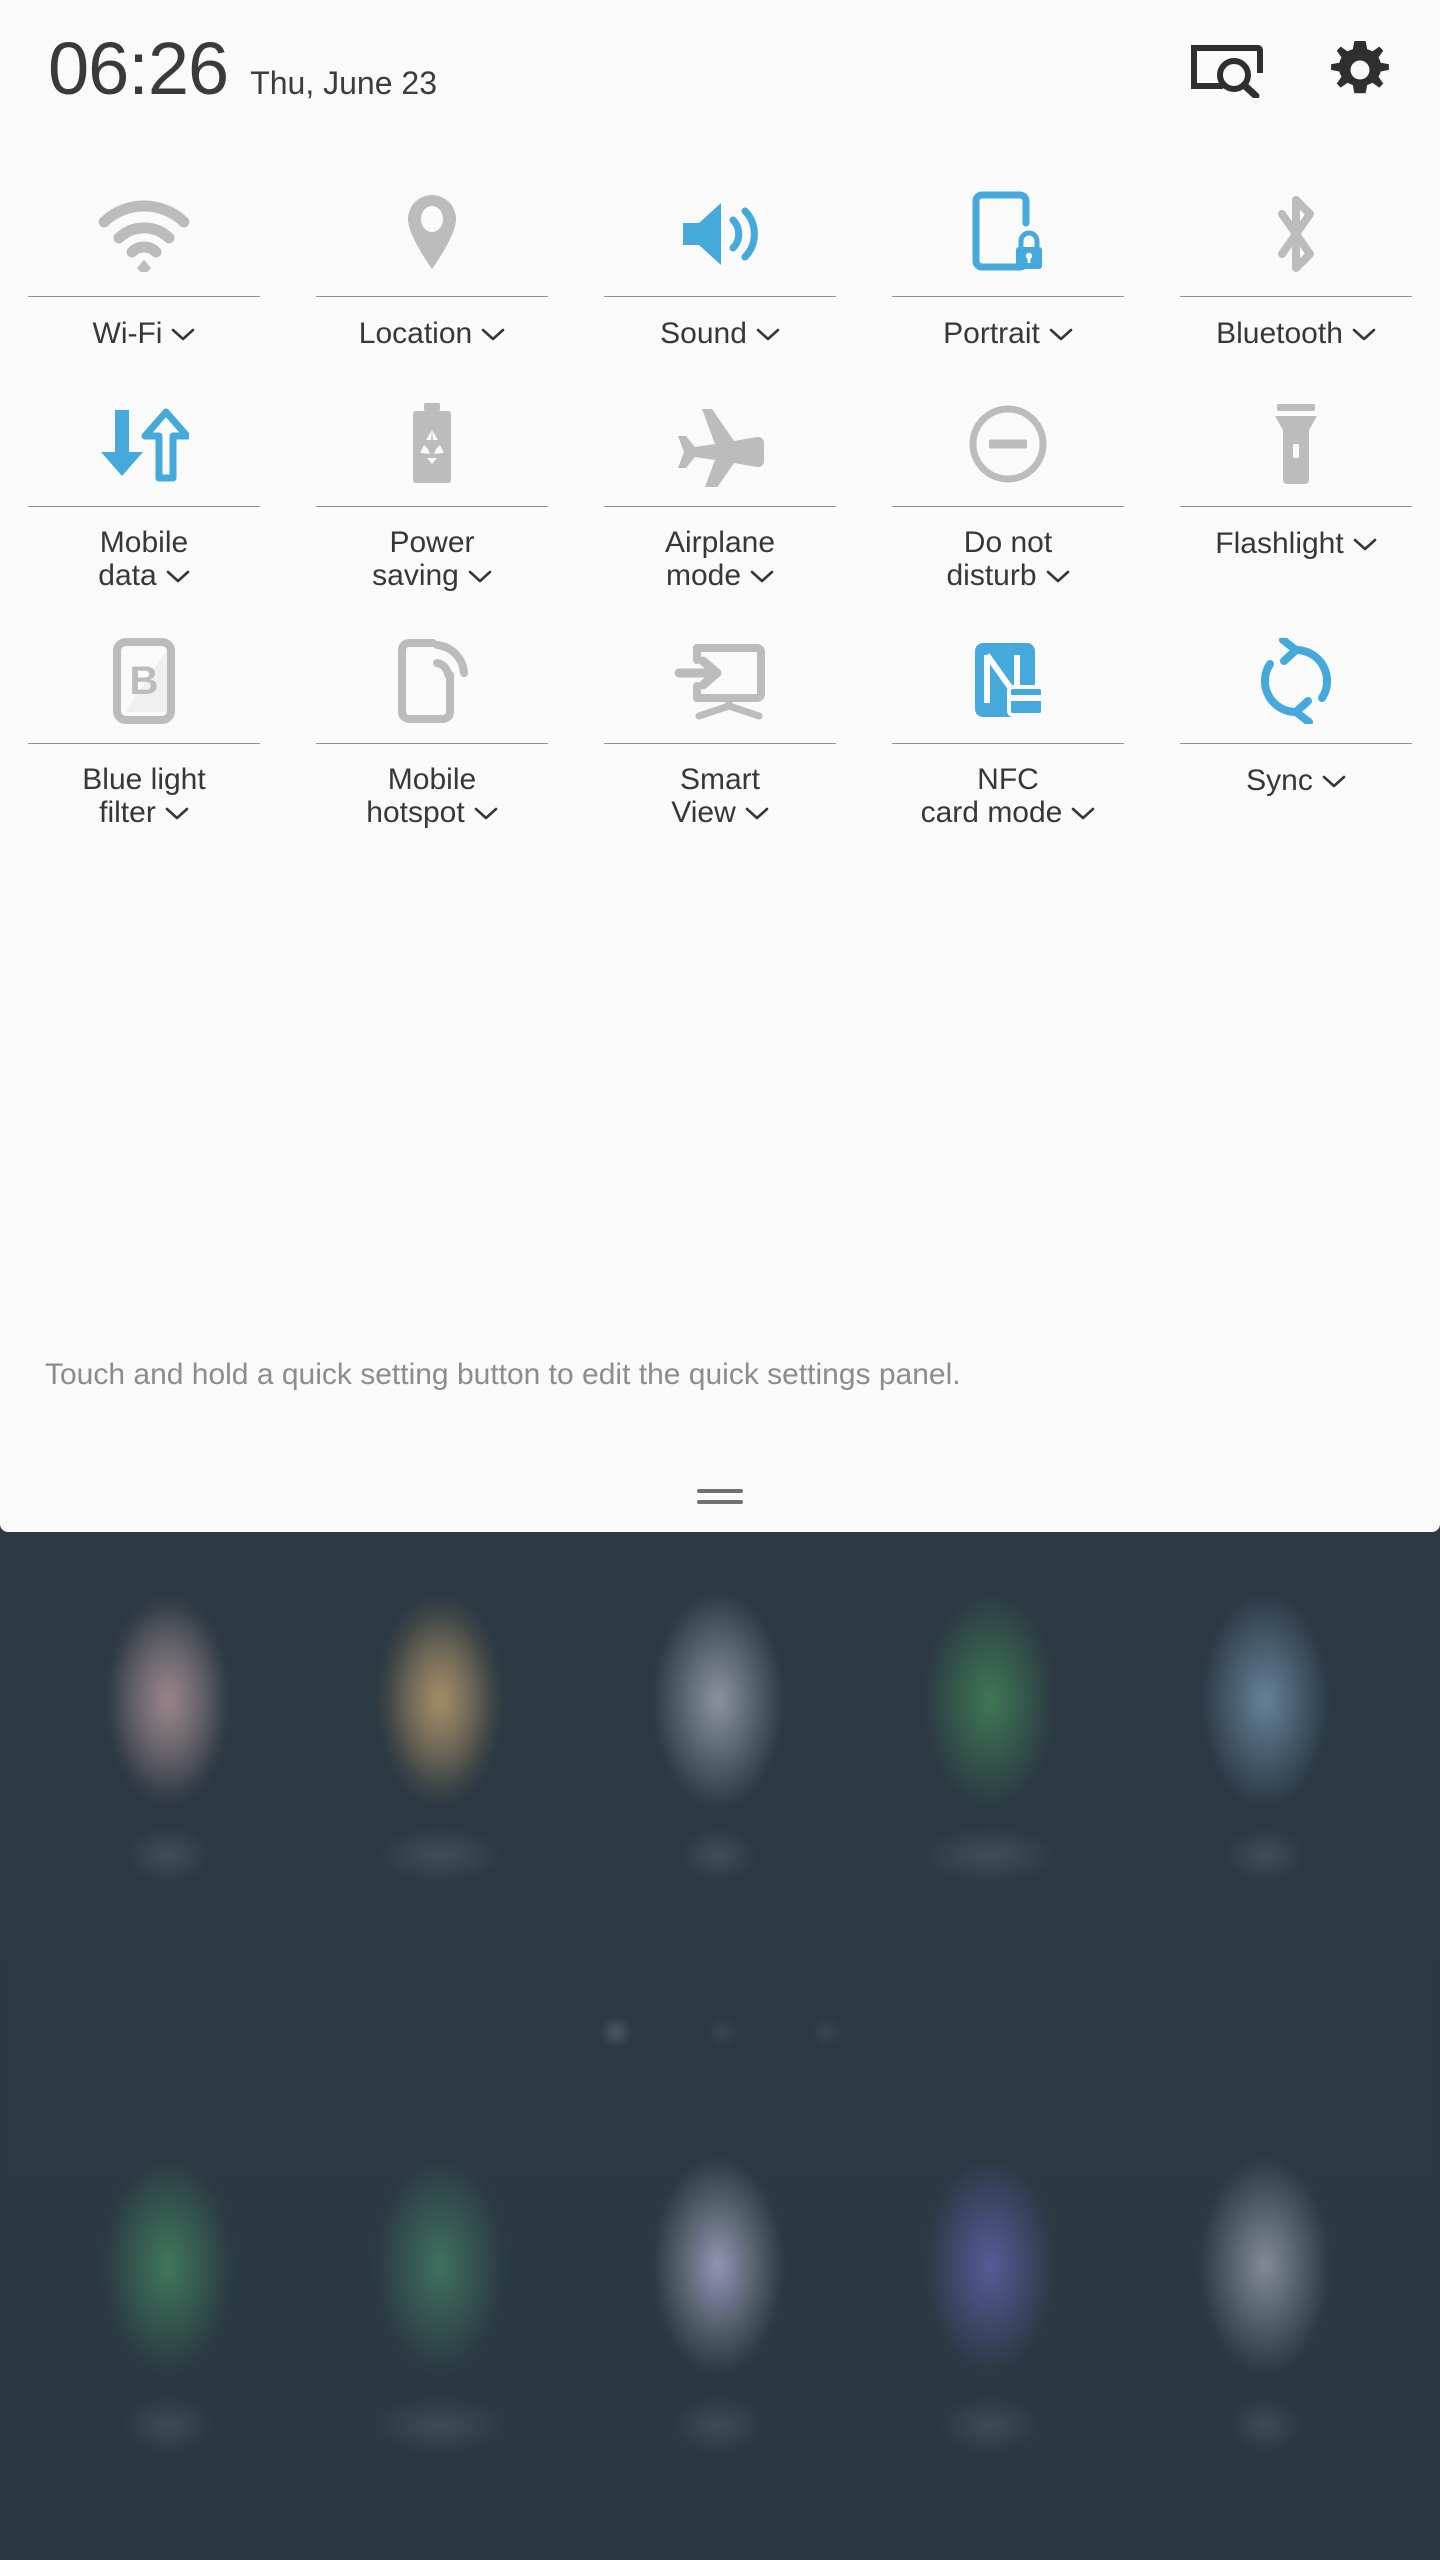 The image size is (1440, 2560). What do you see at coordinates (1291, 72) in the screenshot?
I see `header-icon-group` at bounding box center [1291, 72].